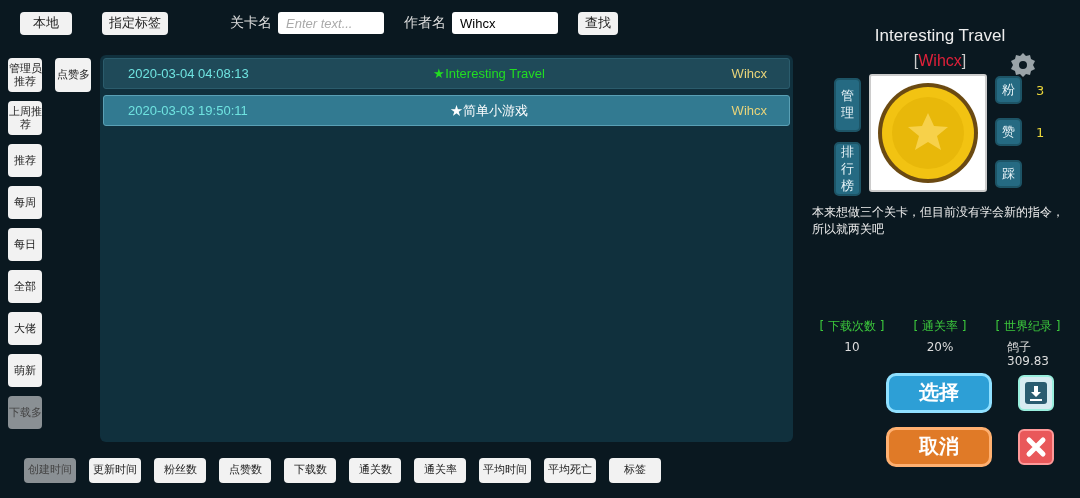 Image resolution: width=1080 pixels, height=498 pixels. Describe the element at coordinates (940, 61) in the screenshot. I see `author-name: [Wihcx]` at that location.